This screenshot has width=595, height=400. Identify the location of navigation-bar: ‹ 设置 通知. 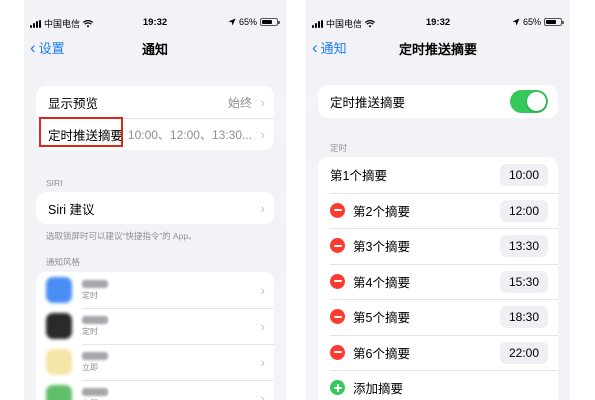
(155, 47).